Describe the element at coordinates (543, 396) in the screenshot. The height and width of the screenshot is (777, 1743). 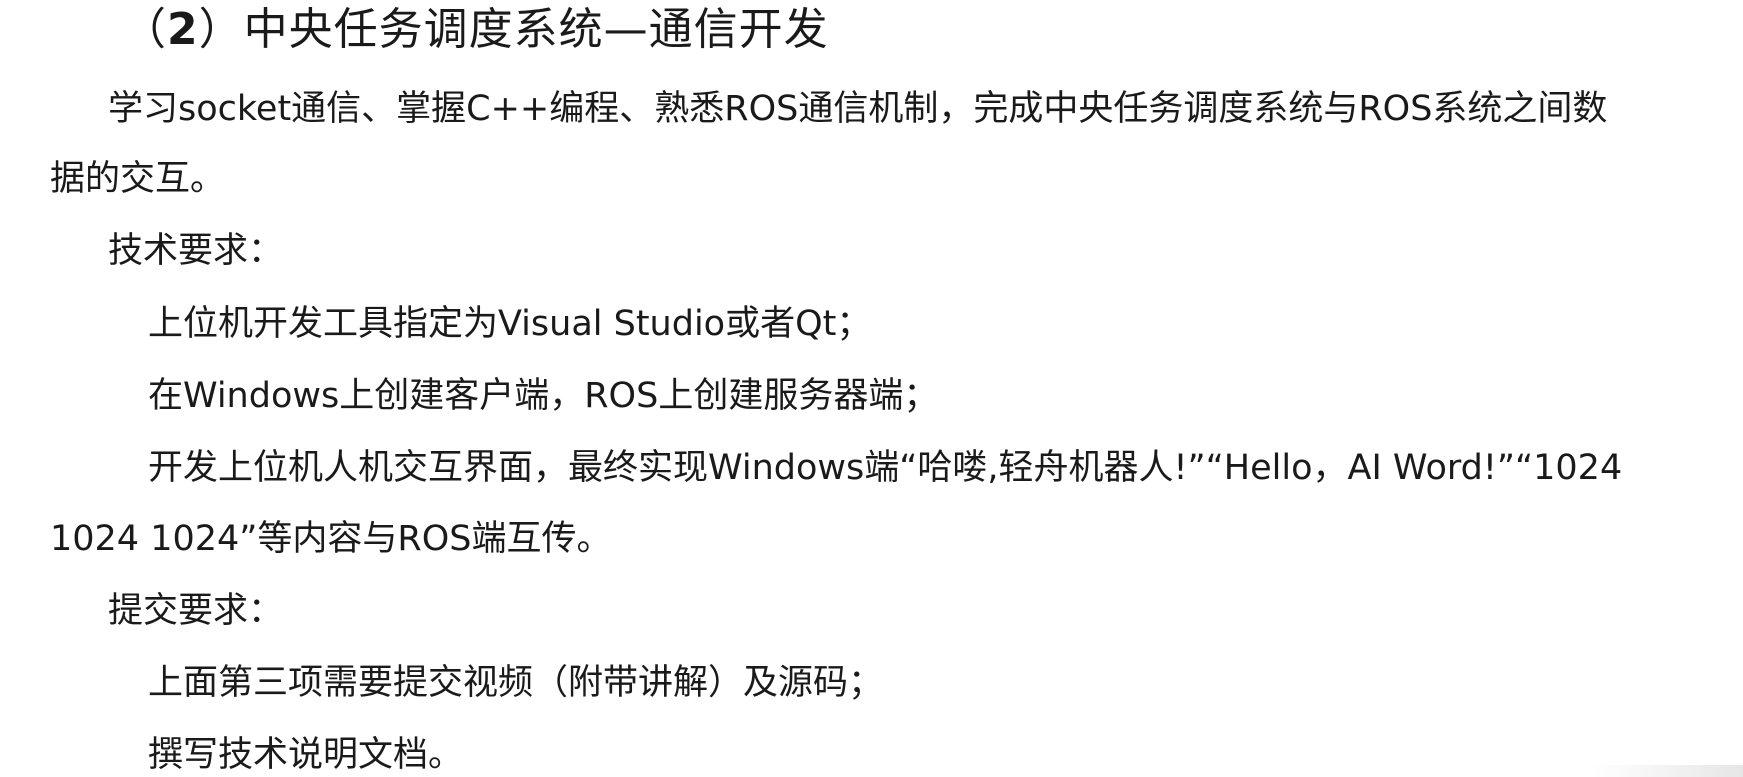
I see `tech-requirement-item-2: 在Windows上创建客户端，ROS上创建服务器端；` at that location.